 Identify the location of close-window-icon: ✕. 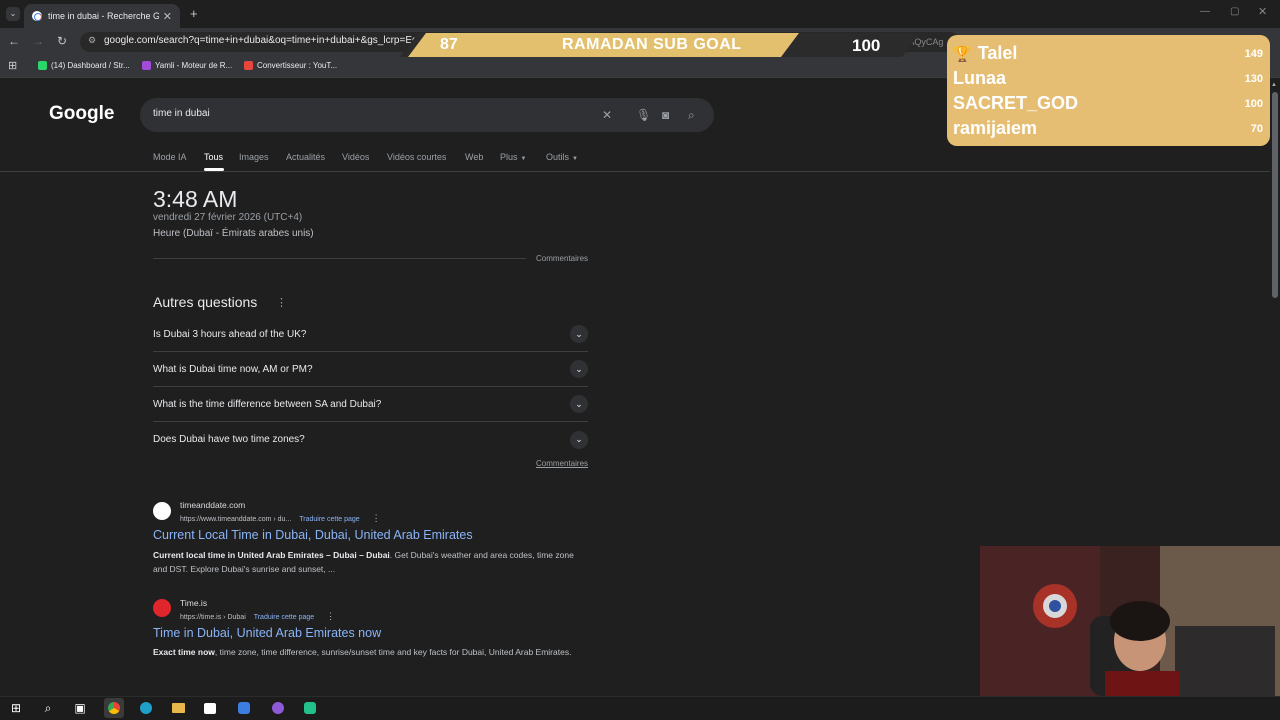
(1262, 11).